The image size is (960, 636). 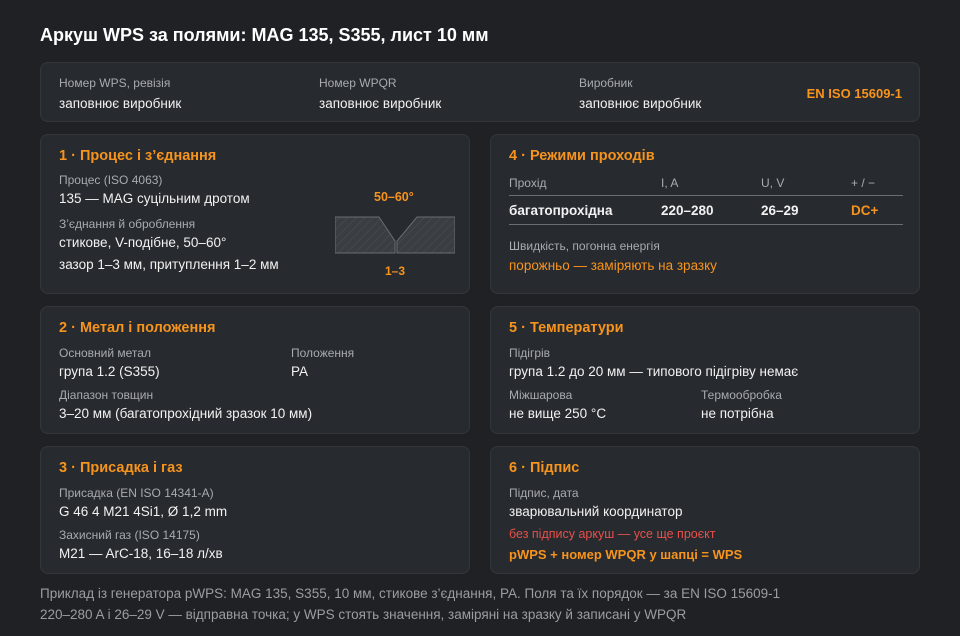 I want to click on wpqr-number-label: Номер WPQR, so click(x=358, y=83).